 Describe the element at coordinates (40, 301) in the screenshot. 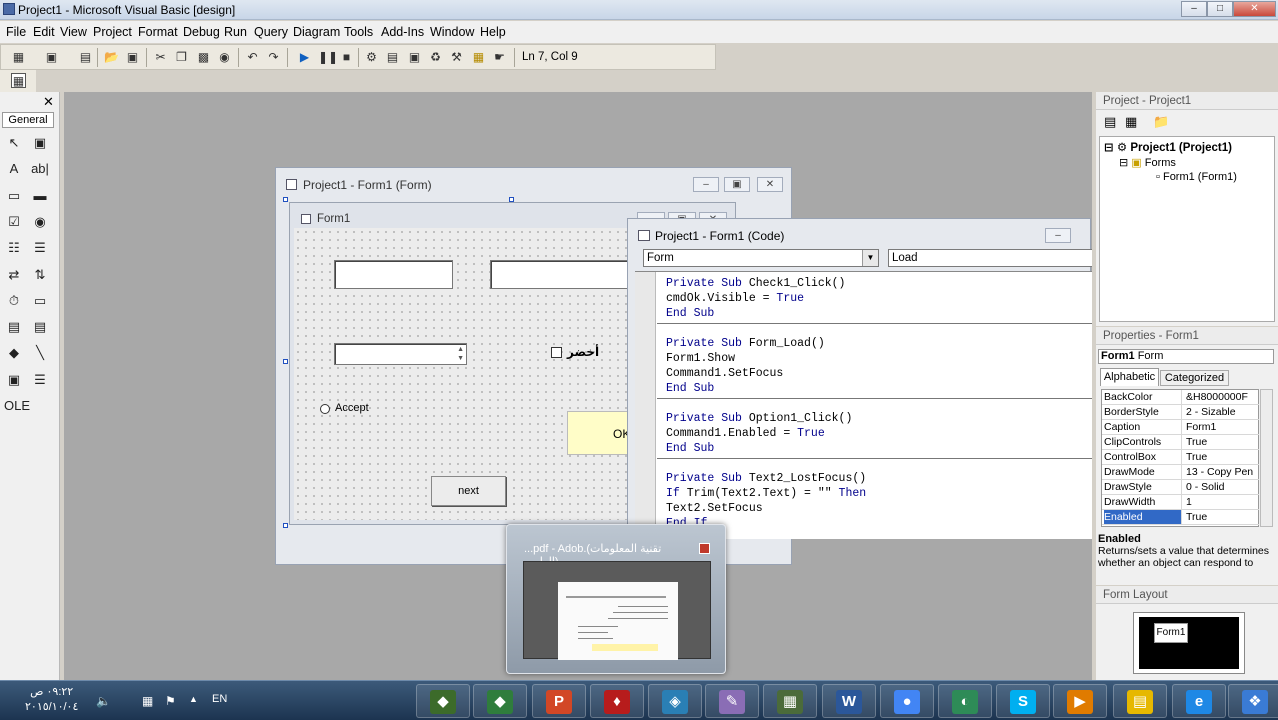

I see `drivelistbox-tool-icon: ▭` at that location.